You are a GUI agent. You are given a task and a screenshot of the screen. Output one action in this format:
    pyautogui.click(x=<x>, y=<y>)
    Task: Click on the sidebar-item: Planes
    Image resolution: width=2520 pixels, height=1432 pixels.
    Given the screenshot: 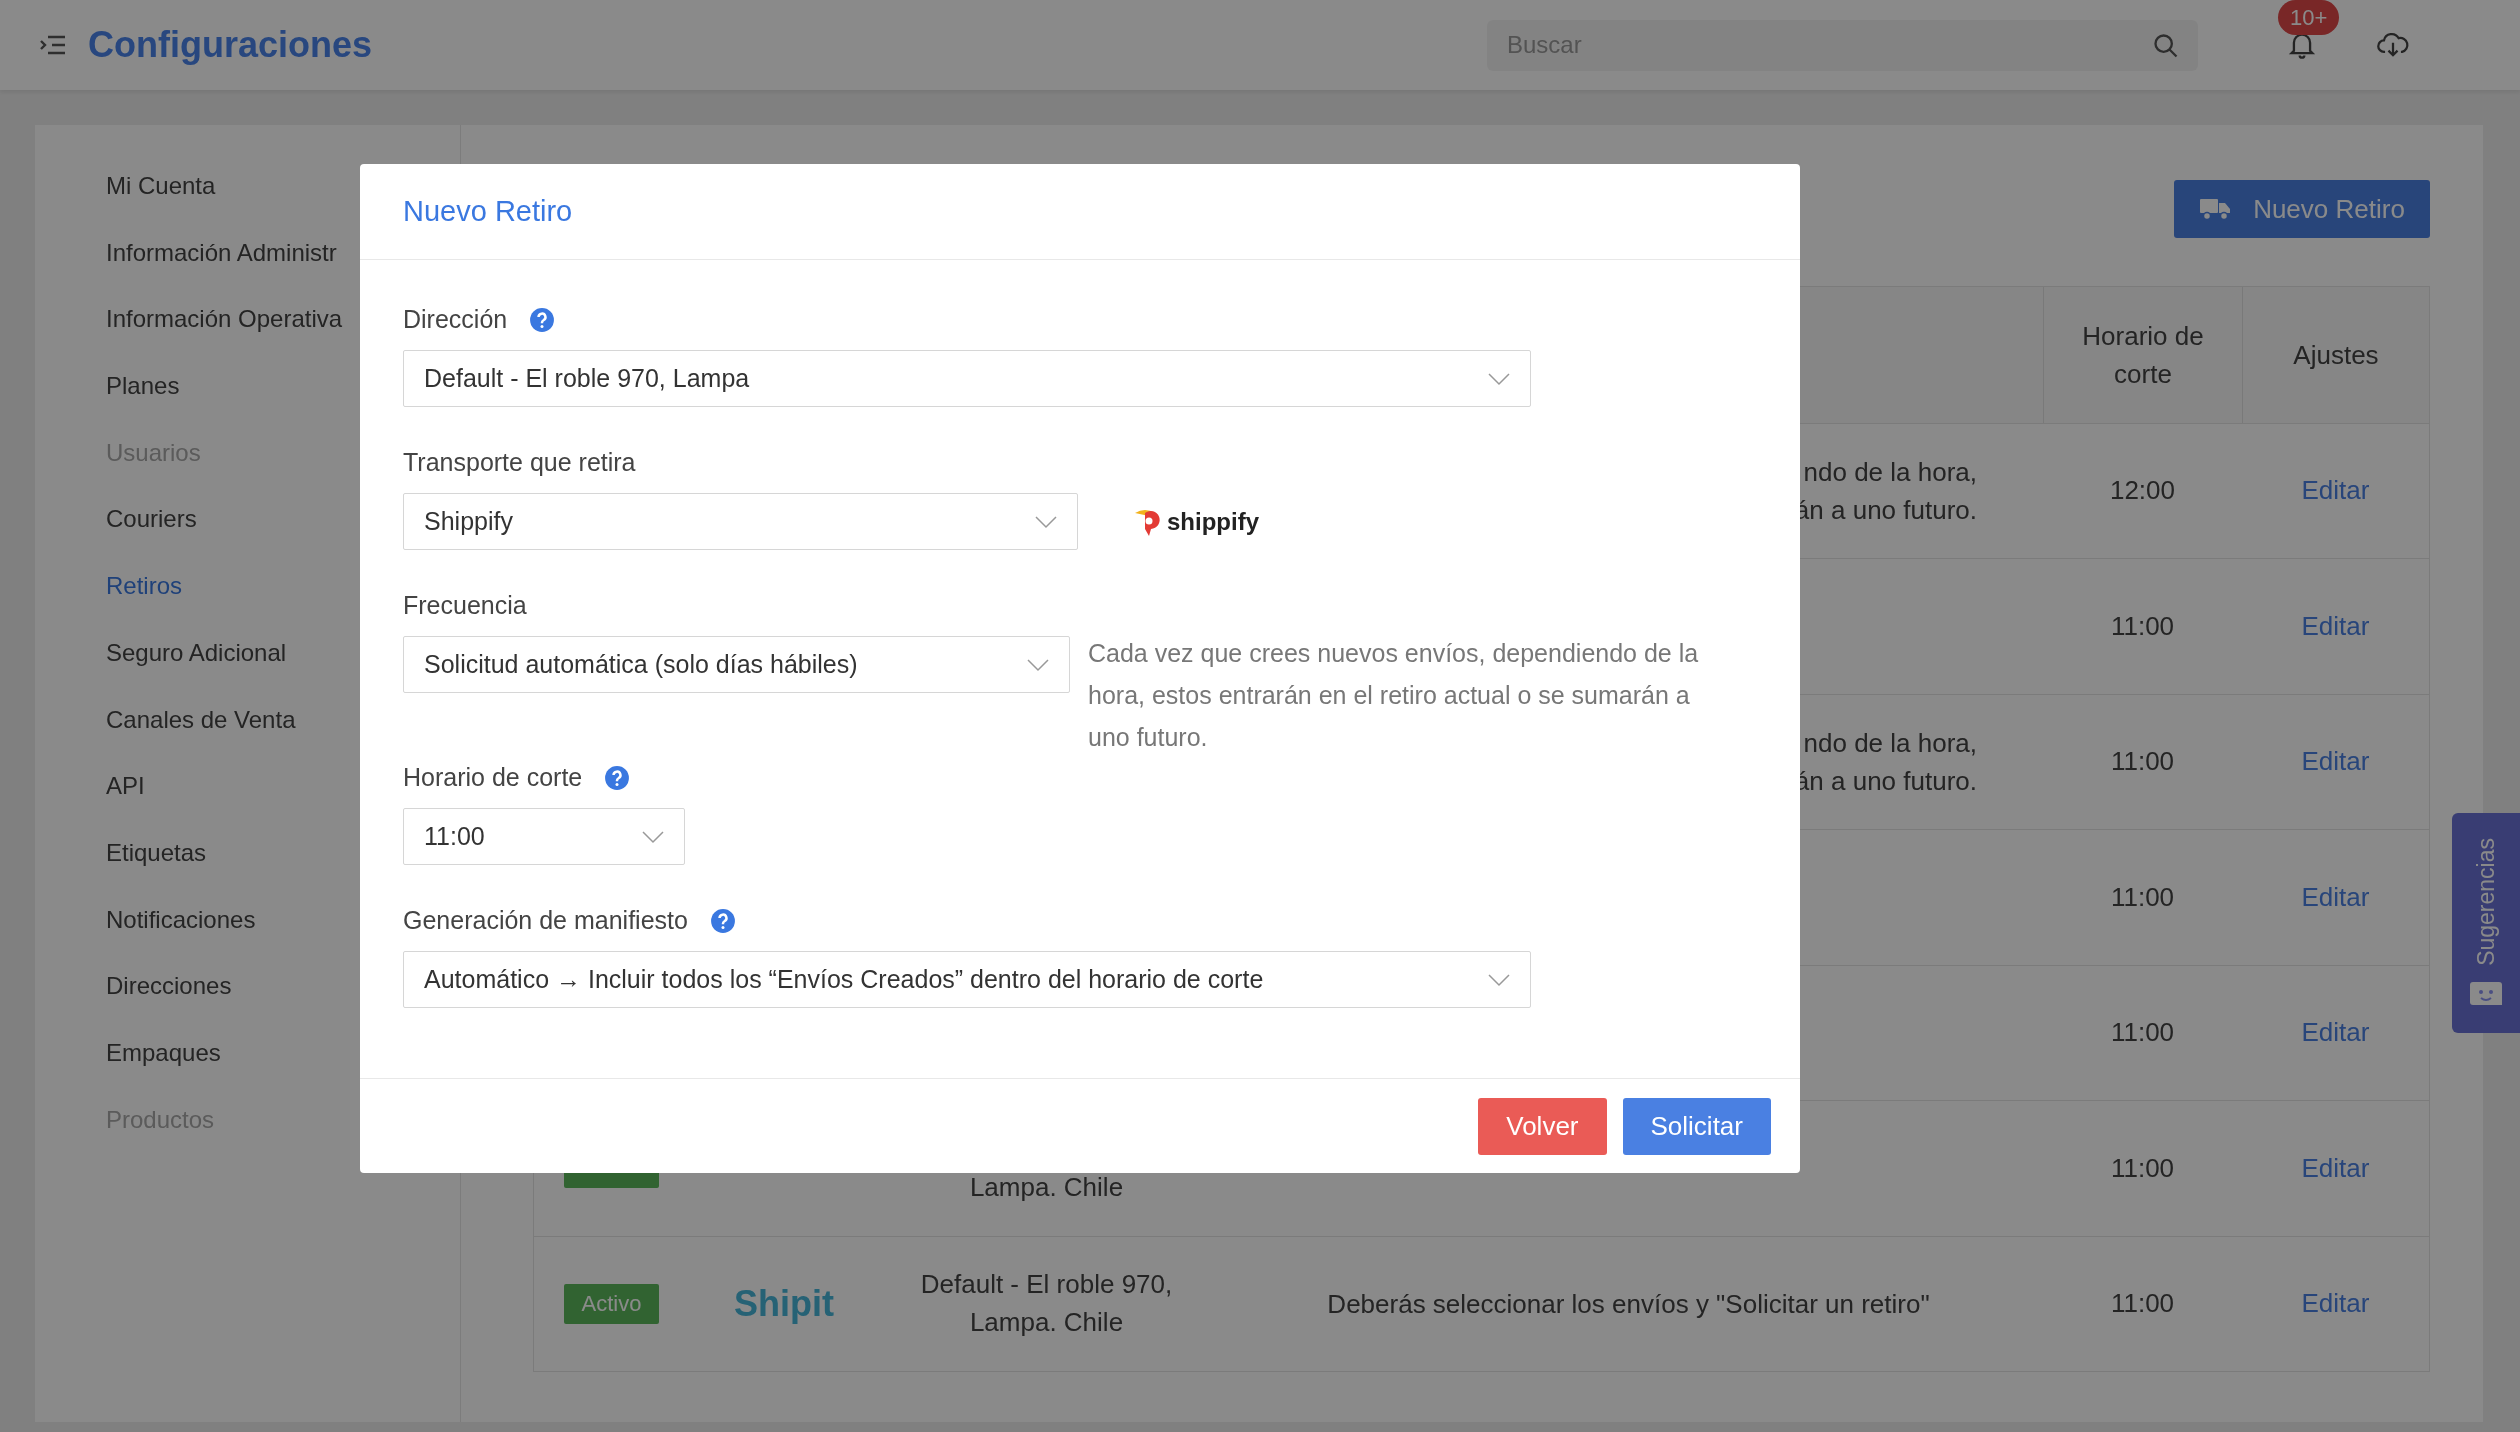 What is the action you would take?
    pyautogui.click(x=143, y=386)
    